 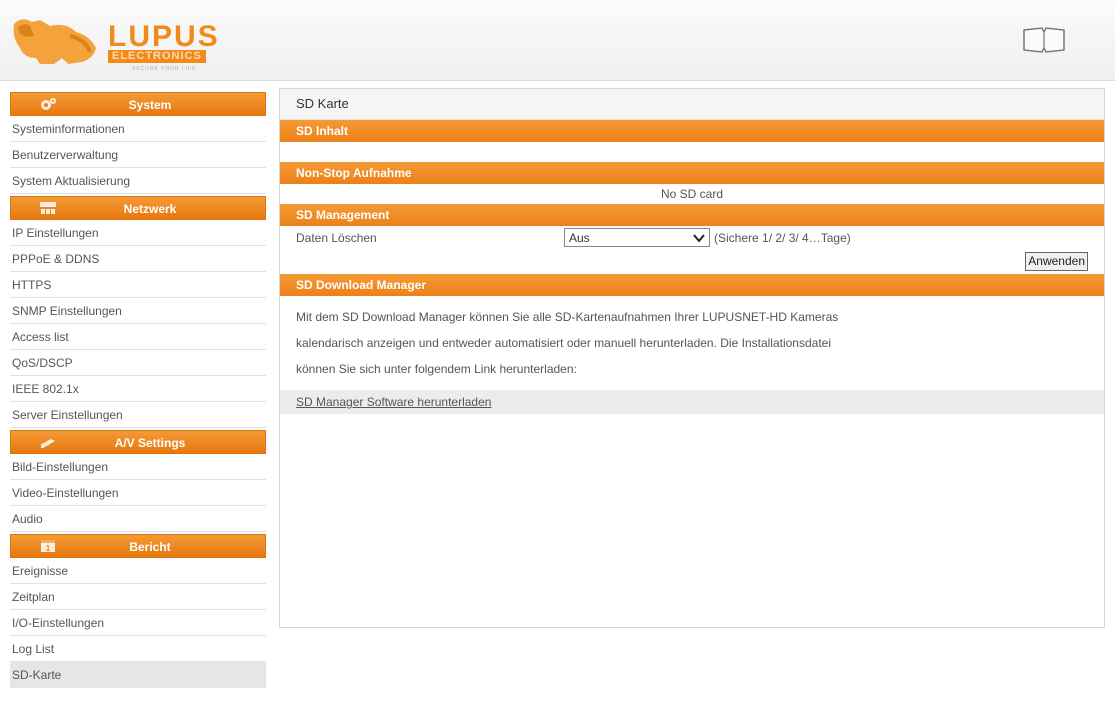 What do you see at coordinates (336, 238) in the screenshot?
I see `delete-data-label: Daten Löschen` at bounding box center [336, 238].